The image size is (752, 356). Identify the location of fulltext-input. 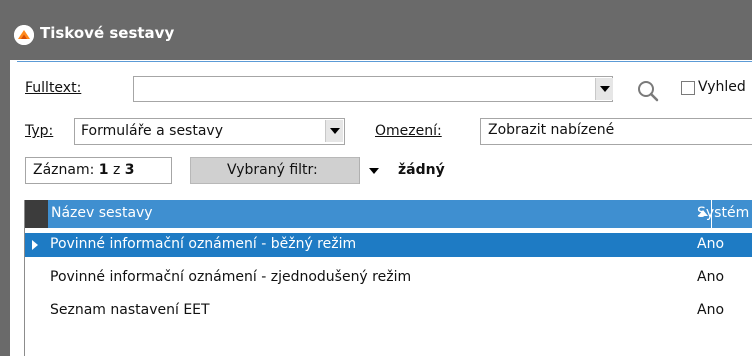
(373, 89).